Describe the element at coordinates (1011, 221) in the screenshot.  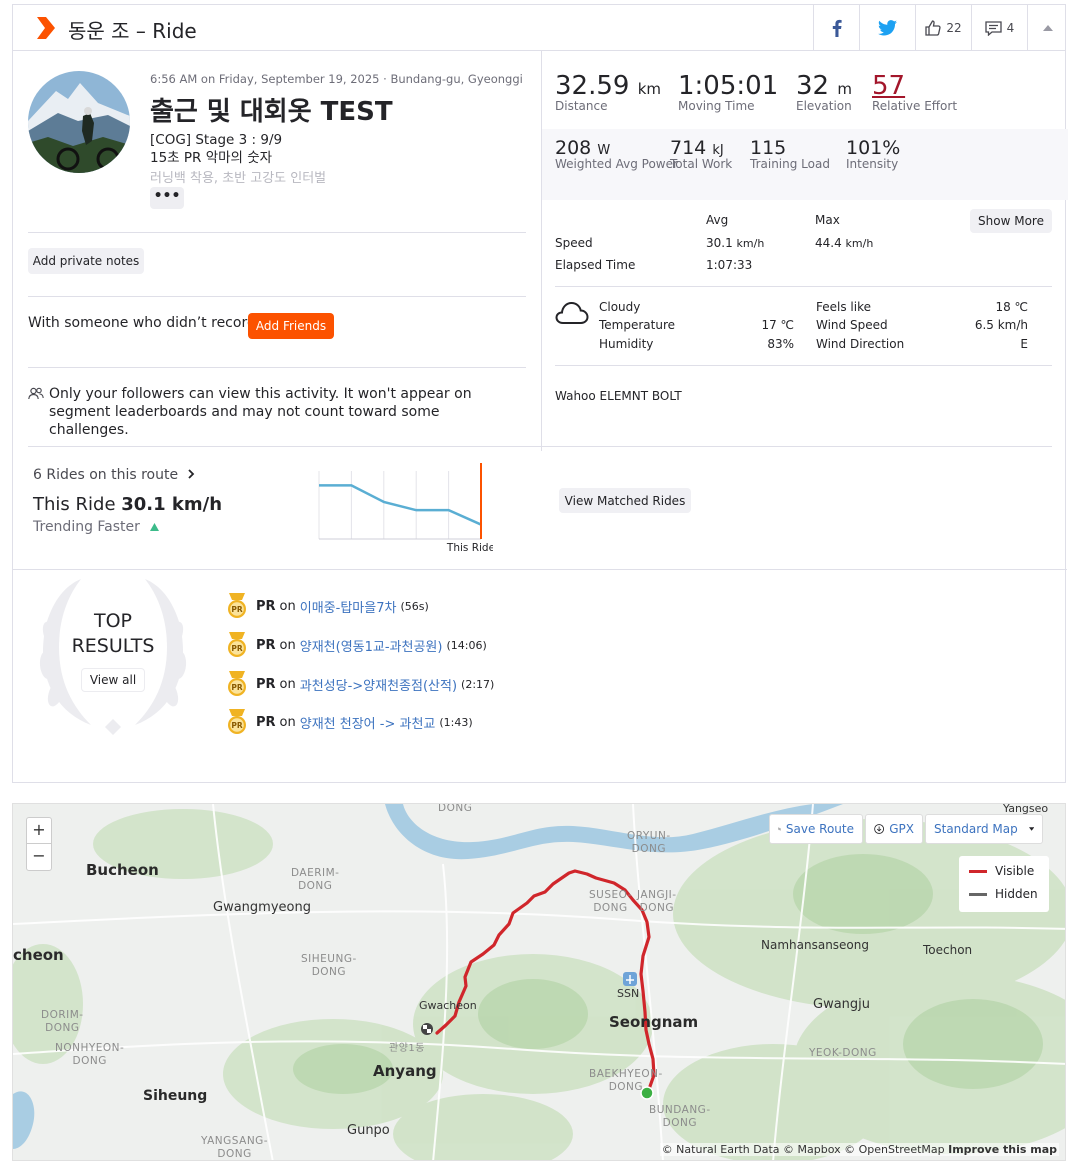
I see `show-more-button: Show More` at that location.